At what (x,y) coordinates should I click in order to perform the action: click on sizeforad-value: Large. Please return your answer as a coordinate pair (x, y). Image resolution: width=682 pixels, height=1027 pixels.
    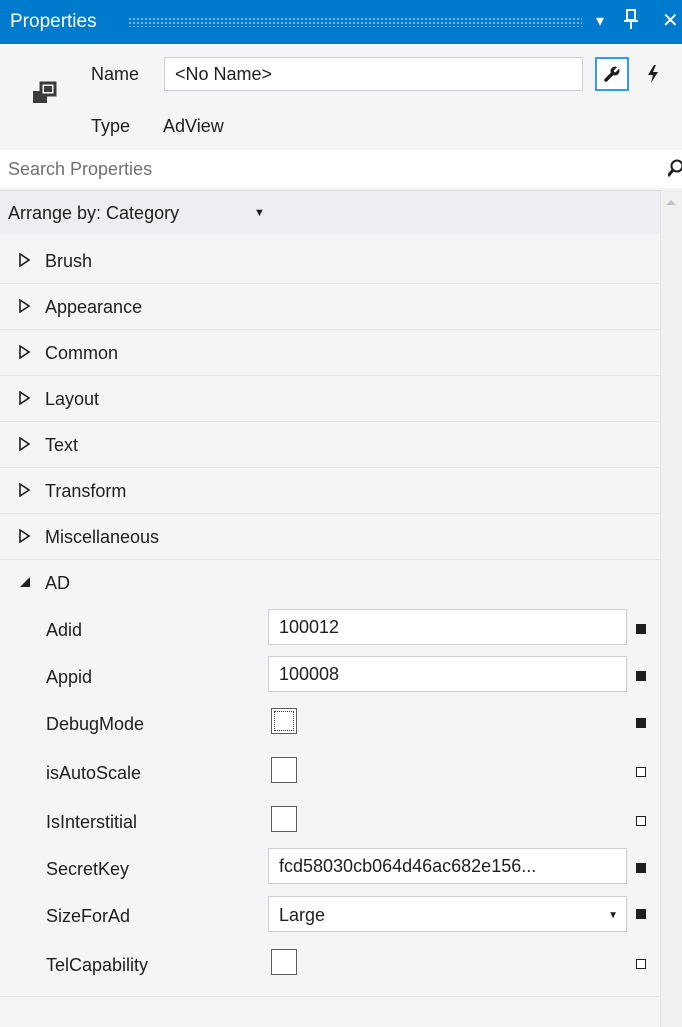
    Looking at the image, I should click on (302, 915).